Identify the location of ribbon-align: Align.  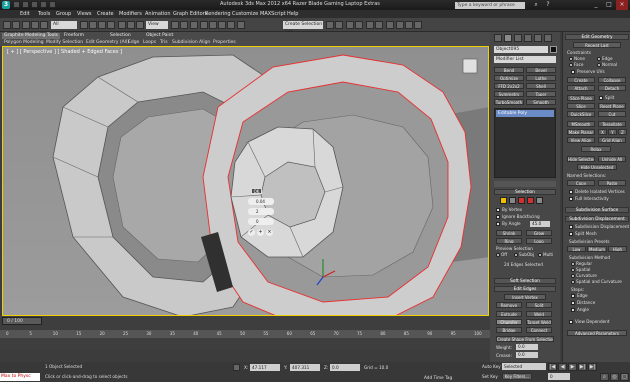
(204, 42).